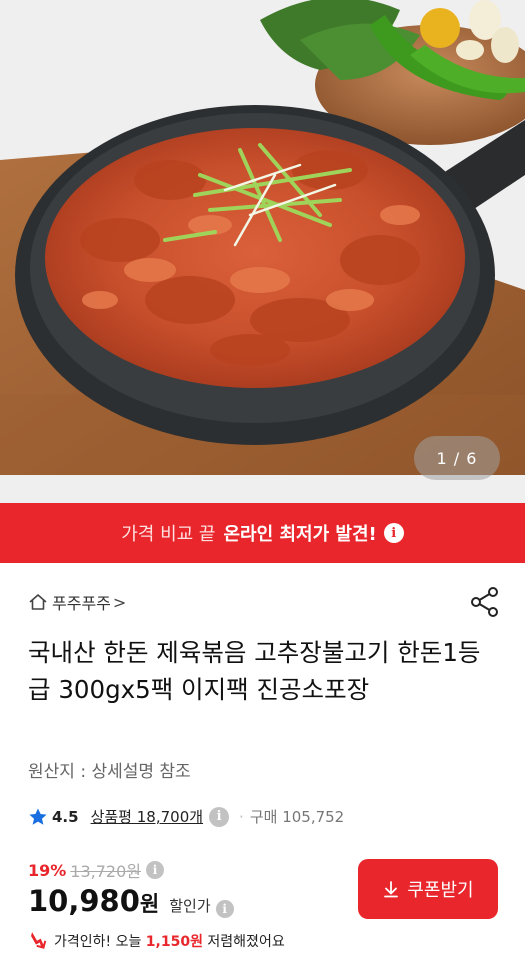  Describe the element at coordinates (38, 602) in the screenshot. I see `home-icon` at that location.